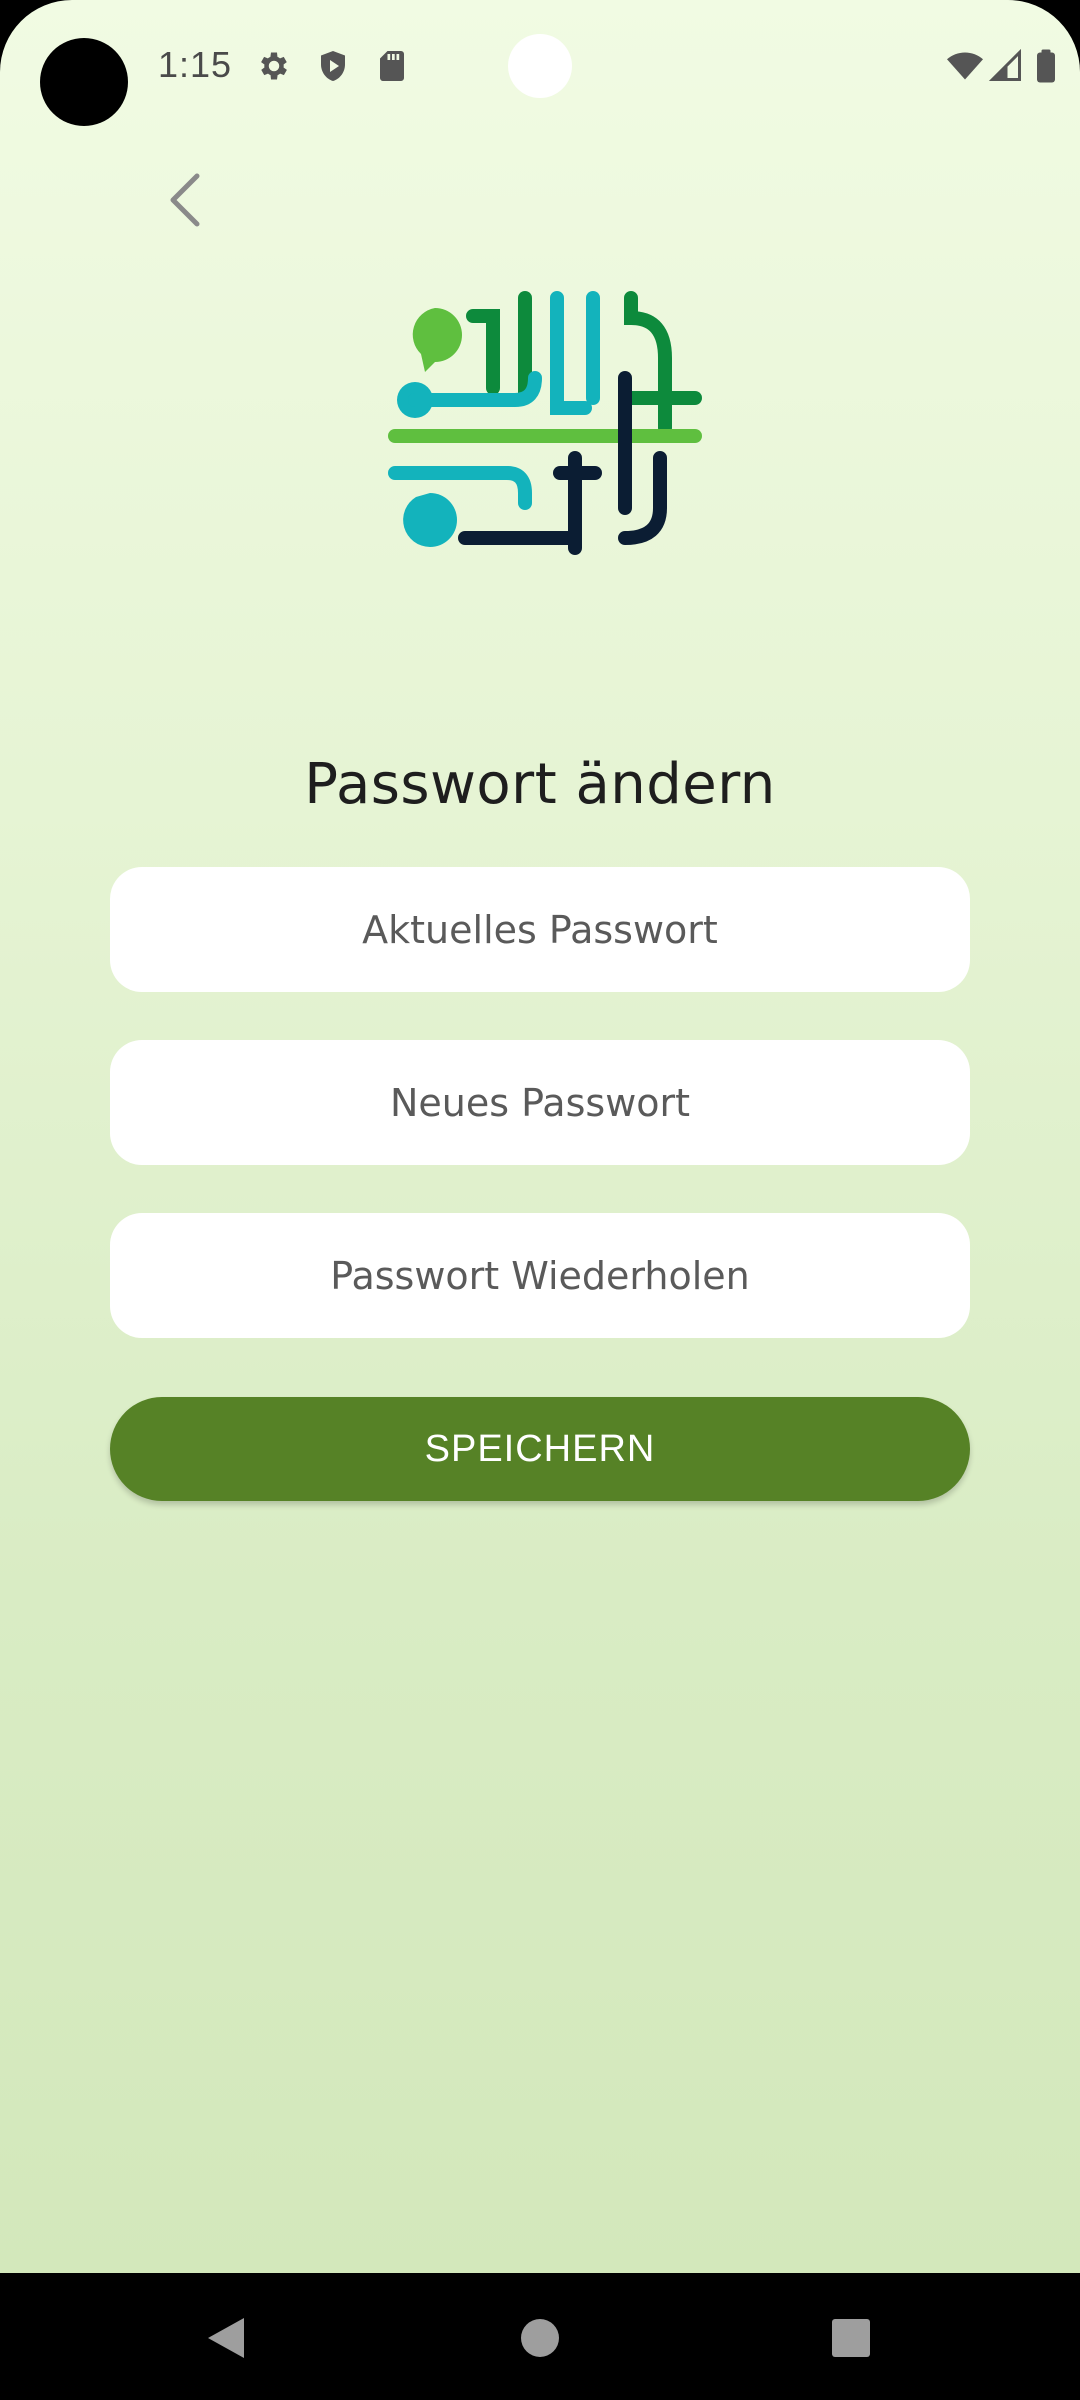 This screenshot has height=2400, width=1080. What do you see at coordinates (540, 1275) in the screenshot?
I see `repeat-password-field` at bounding box center [540, 1275].